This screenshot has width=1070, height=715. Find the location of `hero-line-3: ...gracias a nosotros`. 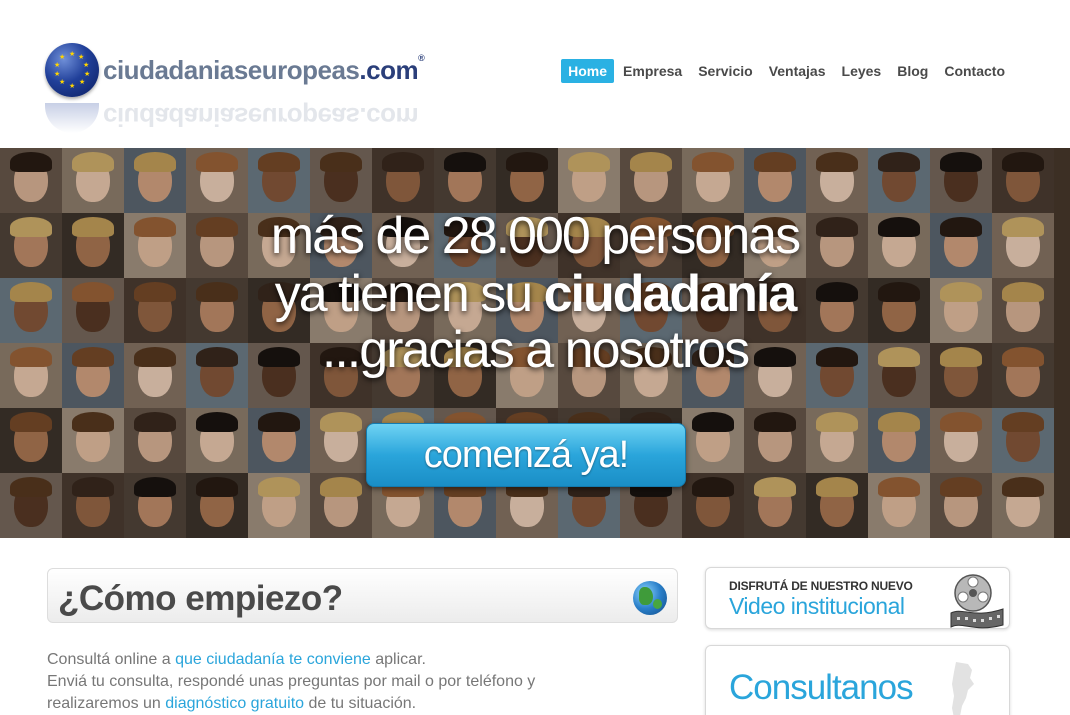

hero-line-3: ...gracias a nosotros is located at coordinates (535, 350).